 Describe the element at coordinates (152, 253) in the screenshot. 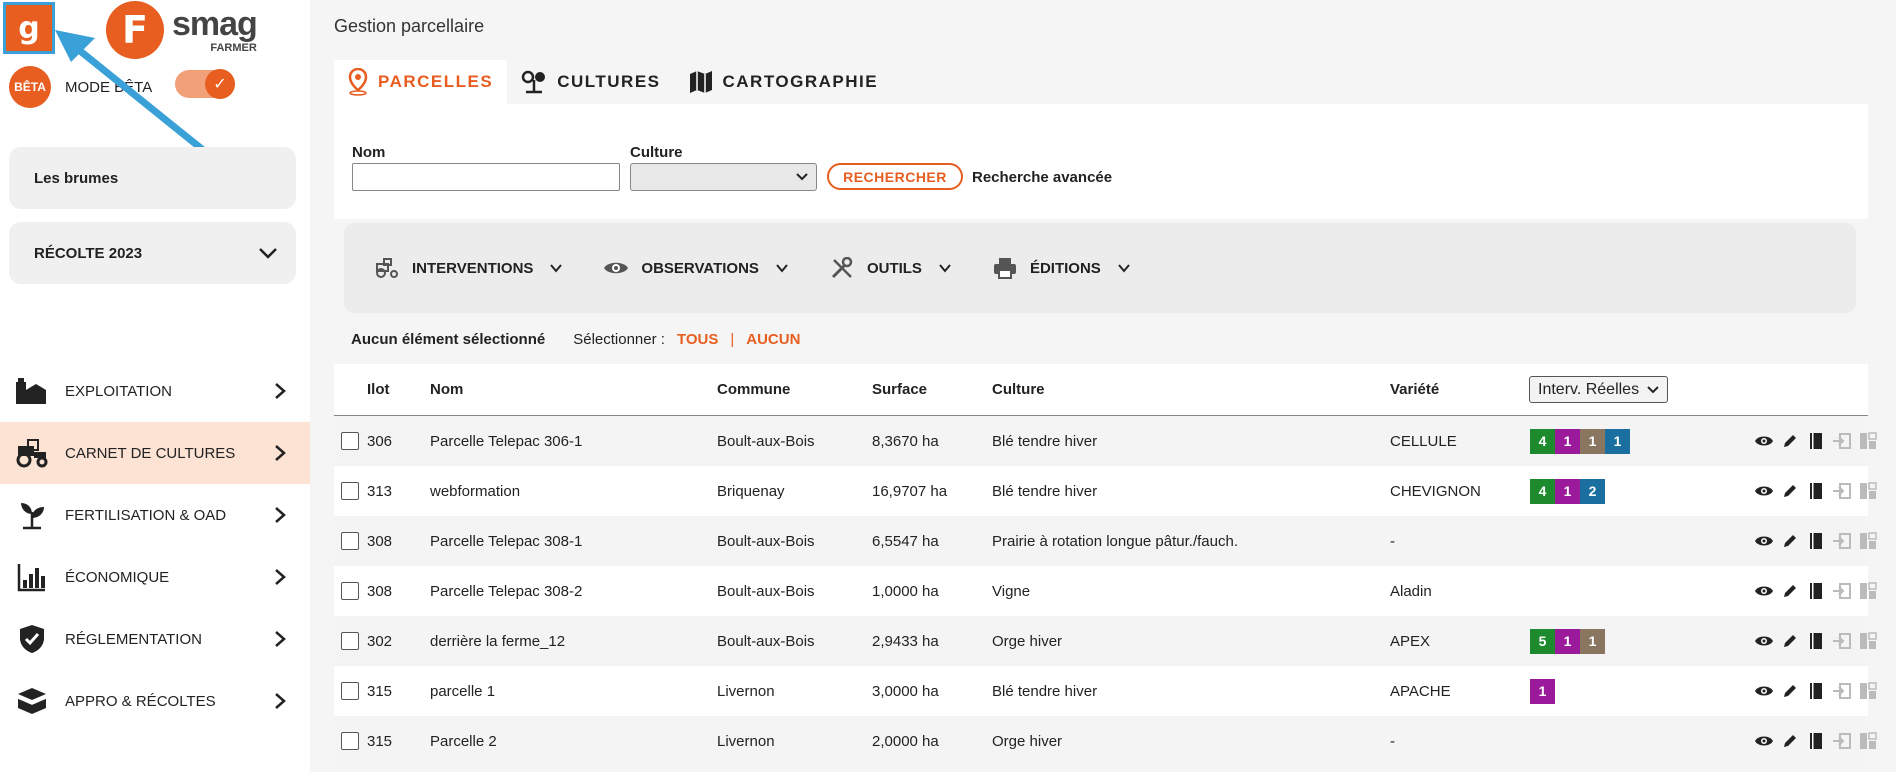

I see `harvest-selector: RÉCOLTE 2023` at that location.